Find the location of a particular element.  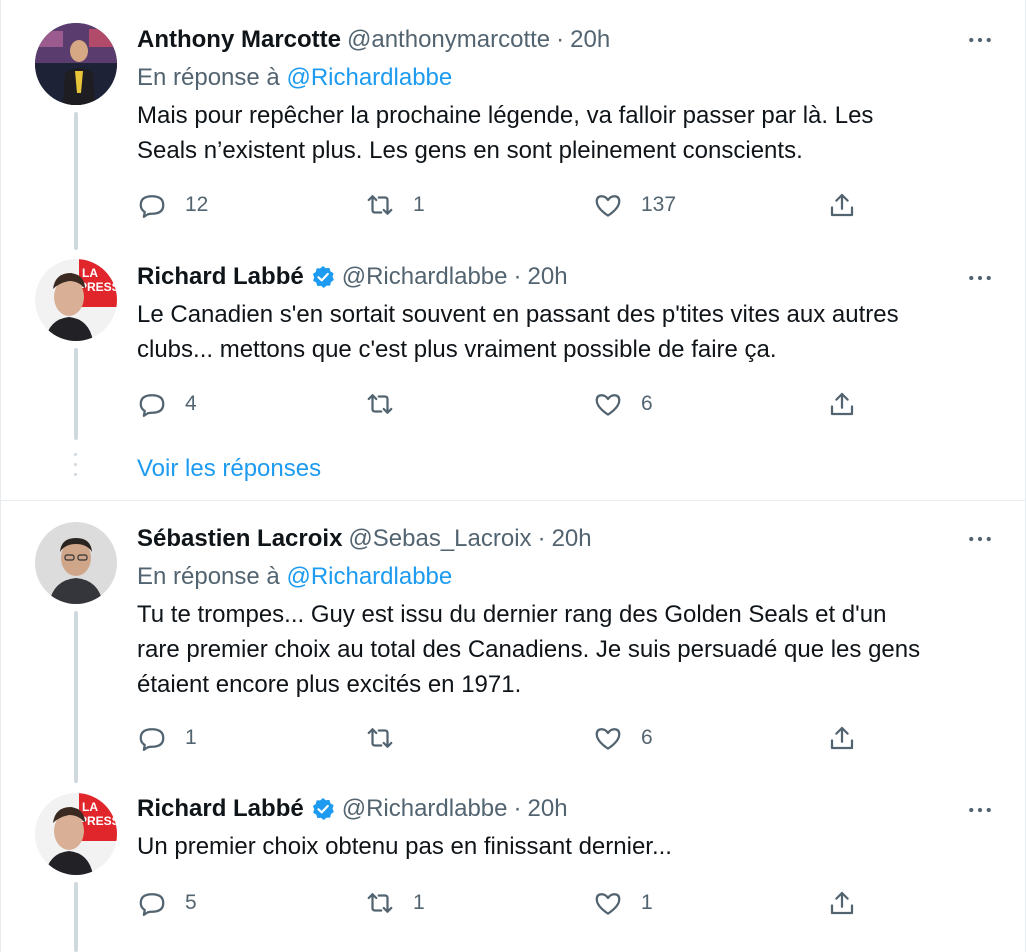

tweet-actions: 1 6 is located at coordinates (507, 738).